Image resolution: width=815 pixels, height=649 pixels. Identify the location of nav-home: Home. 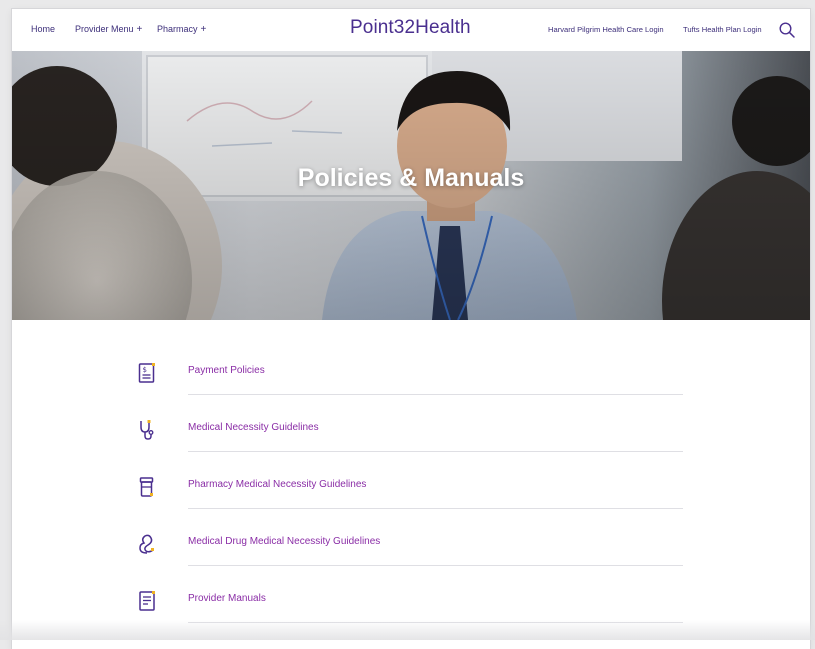
(43, 29).